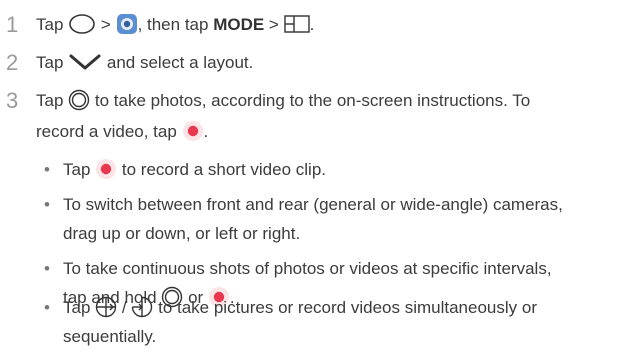 Image resolution: width=636 pixels, height=352 pixels. I want to click on bullet-line: sequentially., so click(110, 336).